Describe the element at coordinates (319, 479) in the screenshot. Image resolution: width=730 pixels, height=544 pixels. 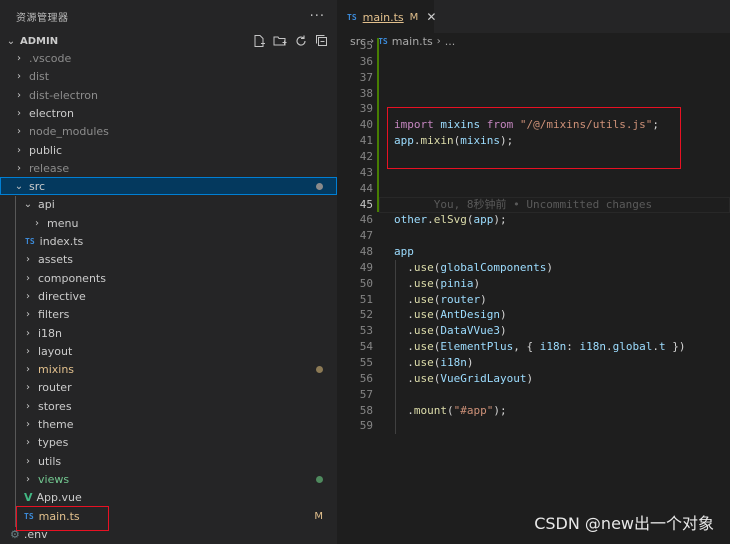
I see `status-dot` at that location.